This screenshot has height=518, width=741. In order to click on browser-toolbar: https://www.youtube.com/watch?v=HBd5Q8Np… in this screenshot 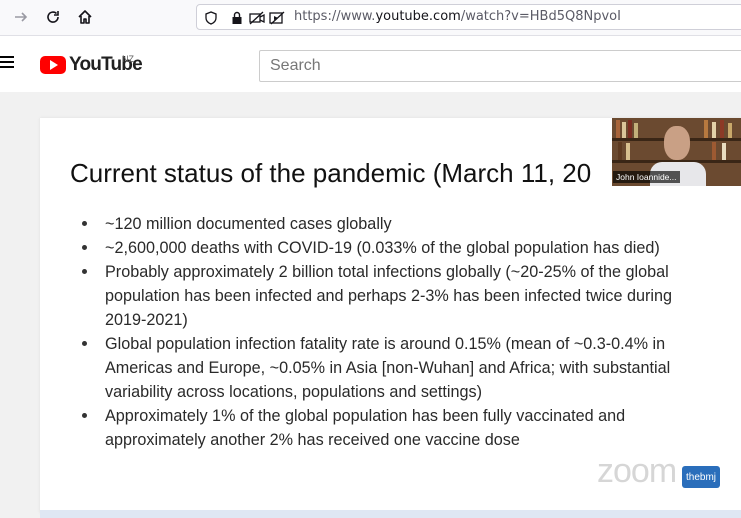, I will do `click(370, 18)`.